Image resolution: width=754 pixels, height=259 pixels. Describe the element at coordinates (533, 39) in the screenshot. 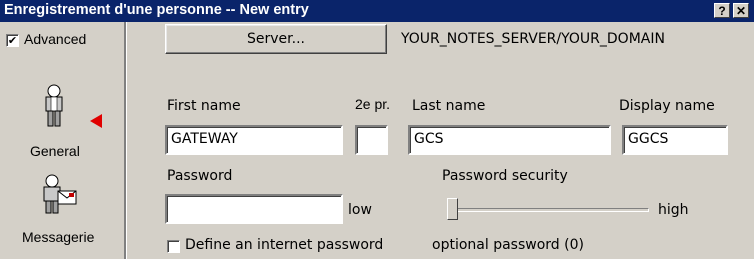

I see `server-value: YOUR_NOTES_SERVER/YOUR_DOMAIN` at that location.